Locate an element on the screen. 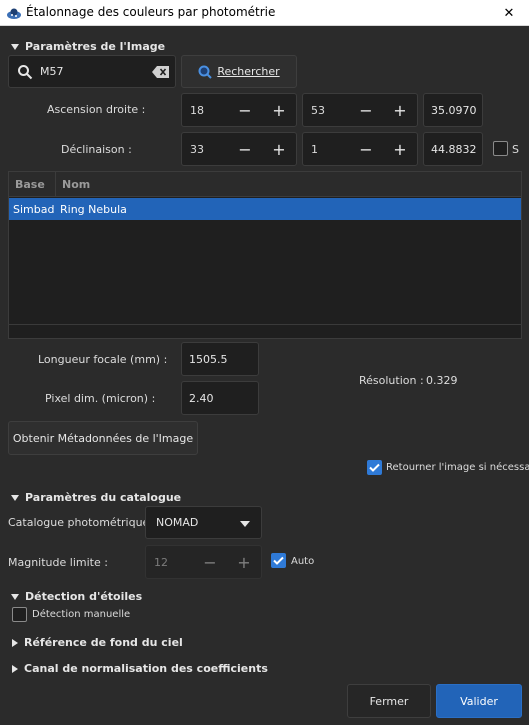 The width and height of the screenshot is (529, 725). image-params-header: Paramètres de l'Image is located at coordinates (88, 46).